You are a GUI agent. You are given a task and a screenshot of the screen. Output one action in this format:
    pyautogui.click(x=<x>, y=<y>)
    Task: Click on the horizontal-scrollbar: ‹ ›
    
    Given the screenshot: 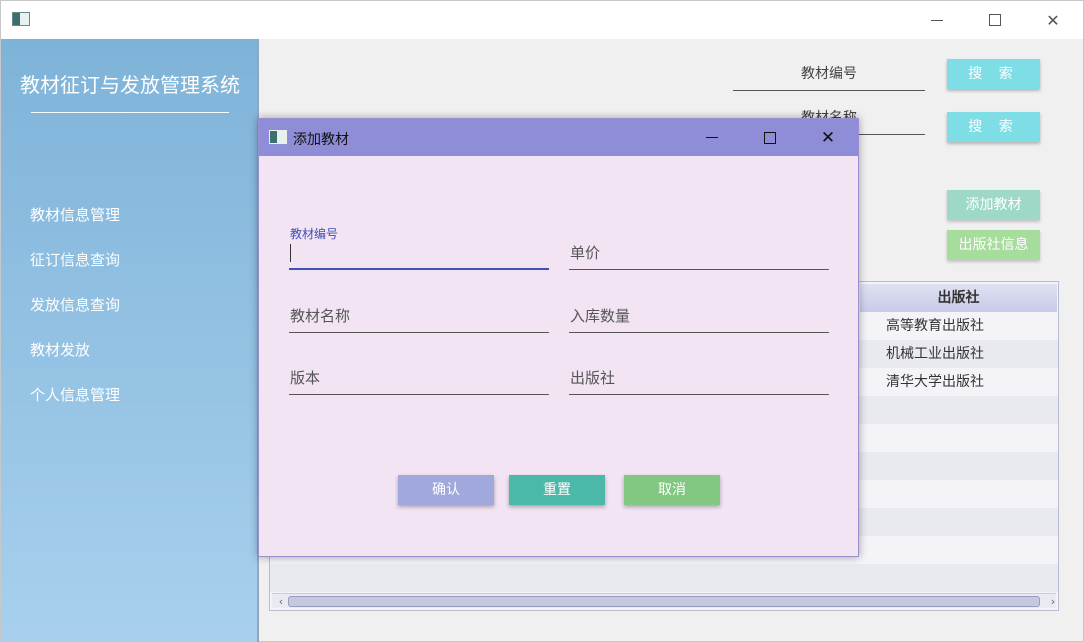 What is the action you would take?
    pyautogui.click(x=664, y=600)
    